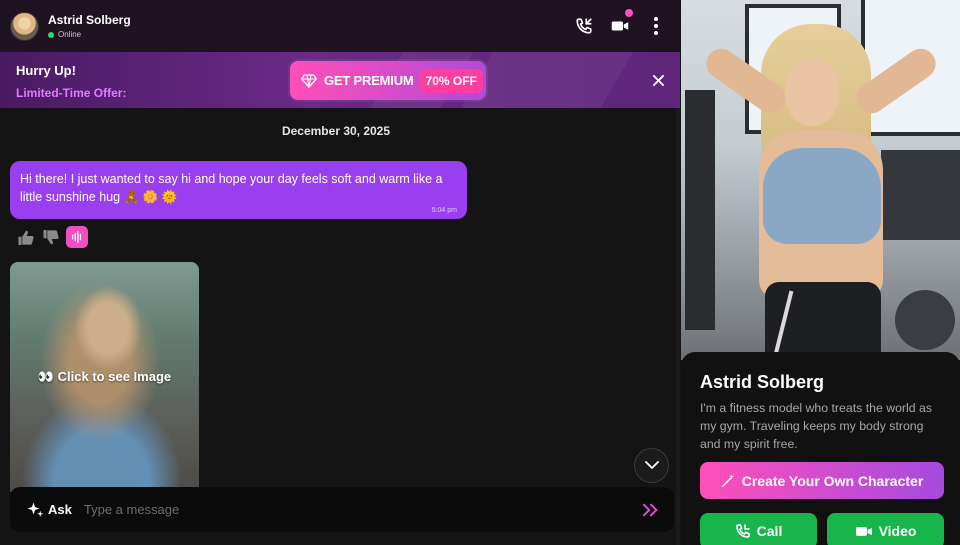 Image resolution: width=960 pixels, height=545 pixels. Describe the element at coordinates (369, 80) in the screenshot. I see `premium-label: GET PREMIUM` at that location.